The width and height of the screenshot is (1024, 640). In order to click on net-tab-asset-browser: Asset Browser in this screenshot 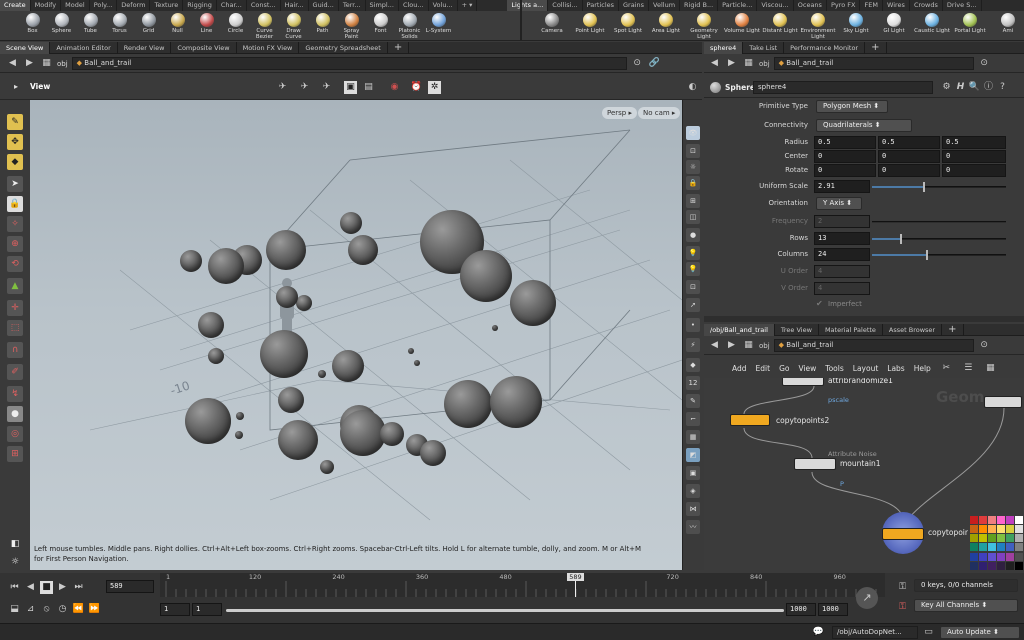, I will do `click(913, 329)`.